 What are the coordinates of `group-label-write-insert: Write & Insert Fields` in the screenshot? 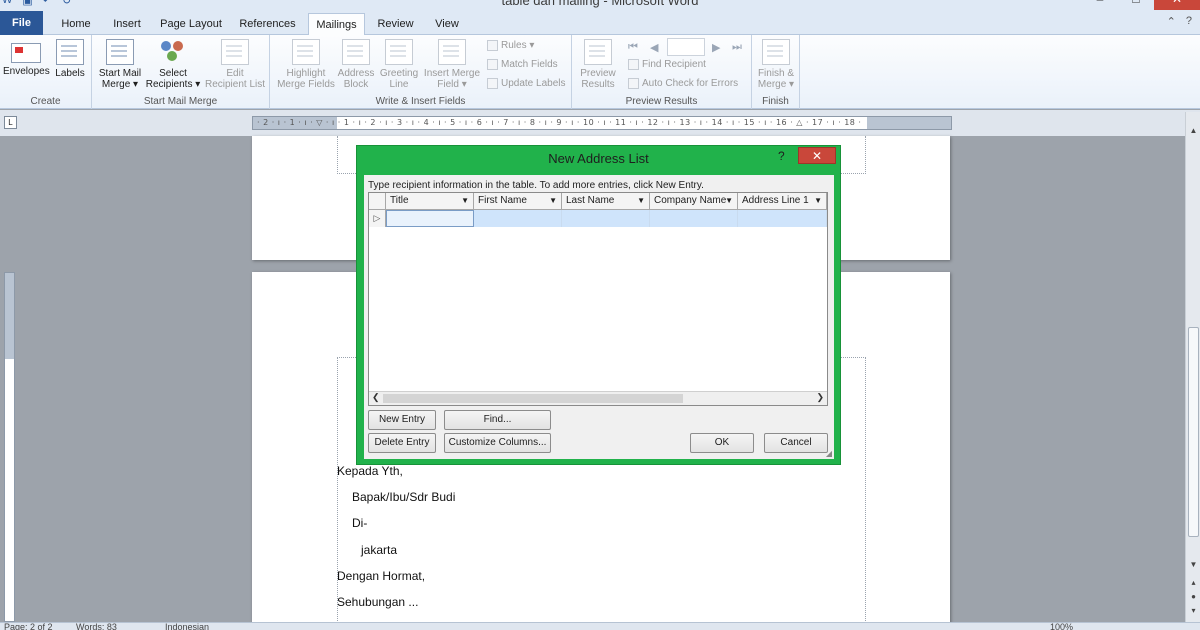 It's located at (420, 101).